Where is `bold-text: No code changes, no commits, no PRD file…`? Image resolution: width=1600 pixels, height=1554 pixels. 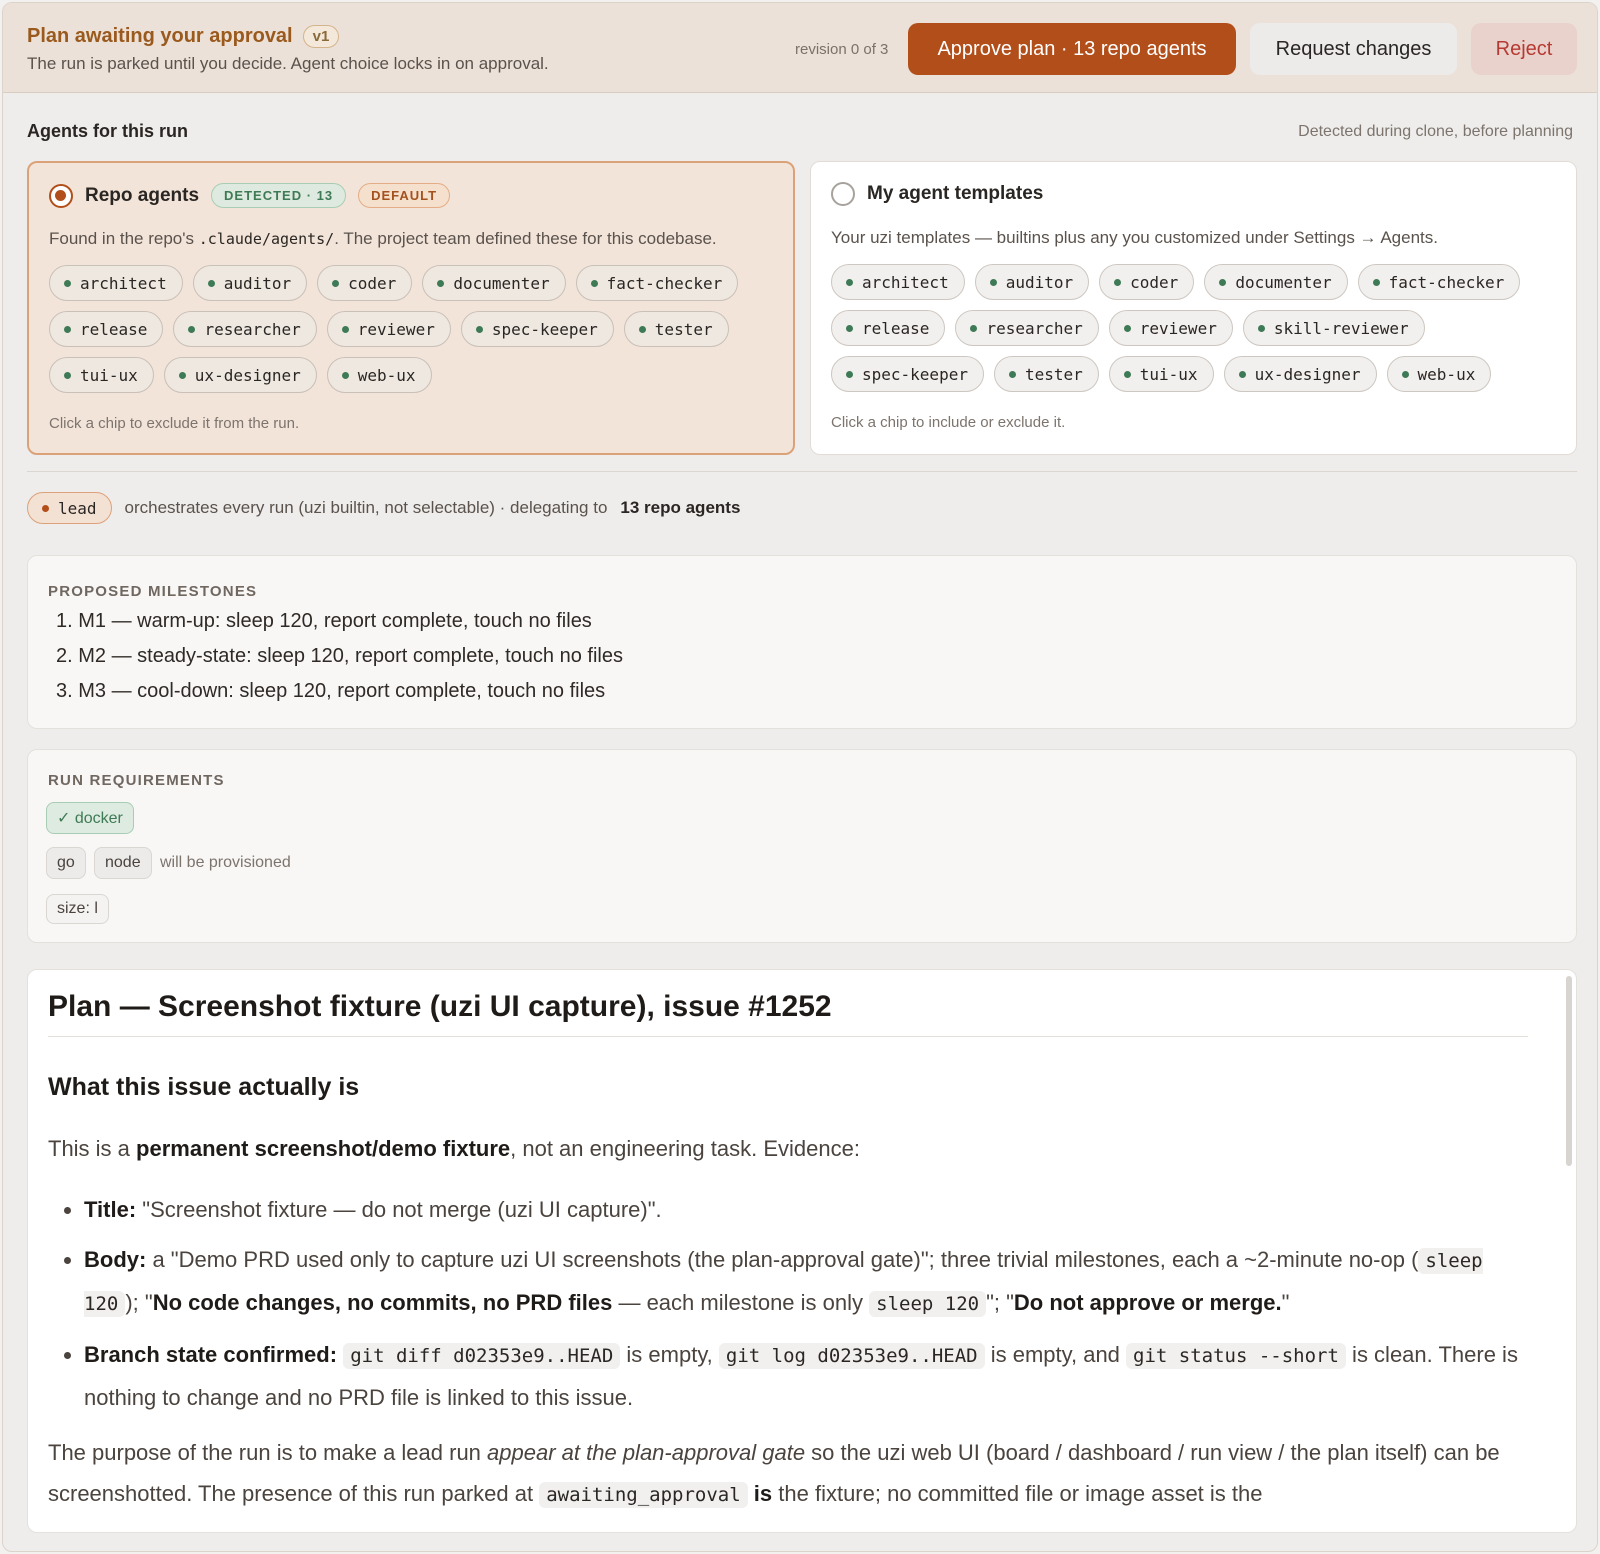 bold-text: No code changes, no commits, no PRD file… is located at coordinates (382, 1302).